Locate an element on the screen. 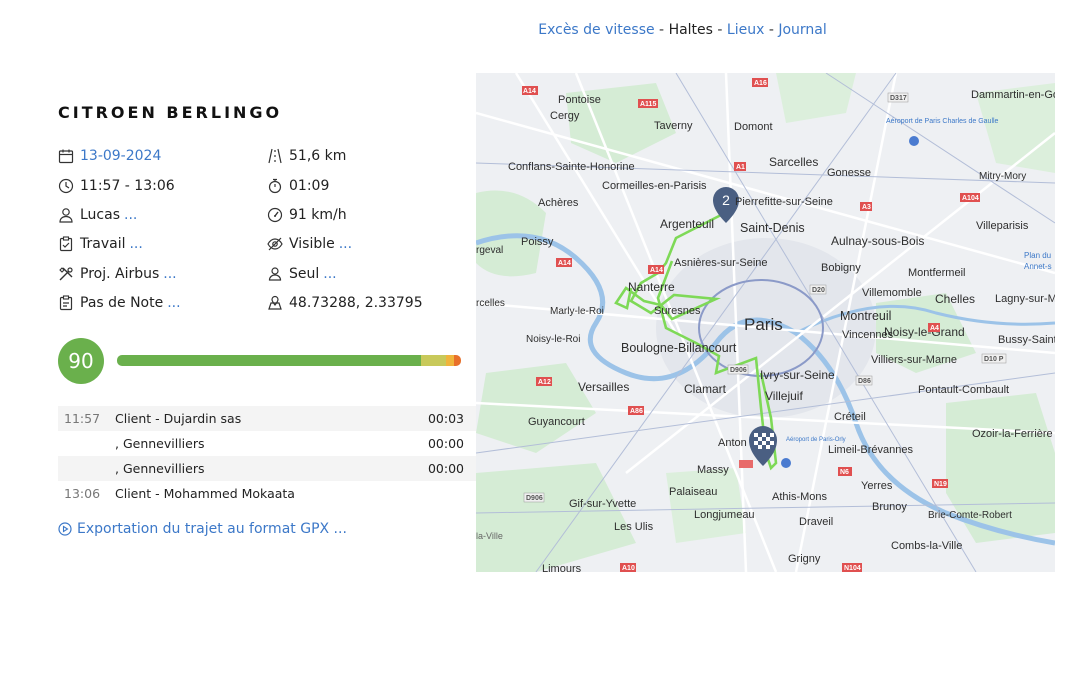  svg-text: A16 is located at coordinates (760, 83).